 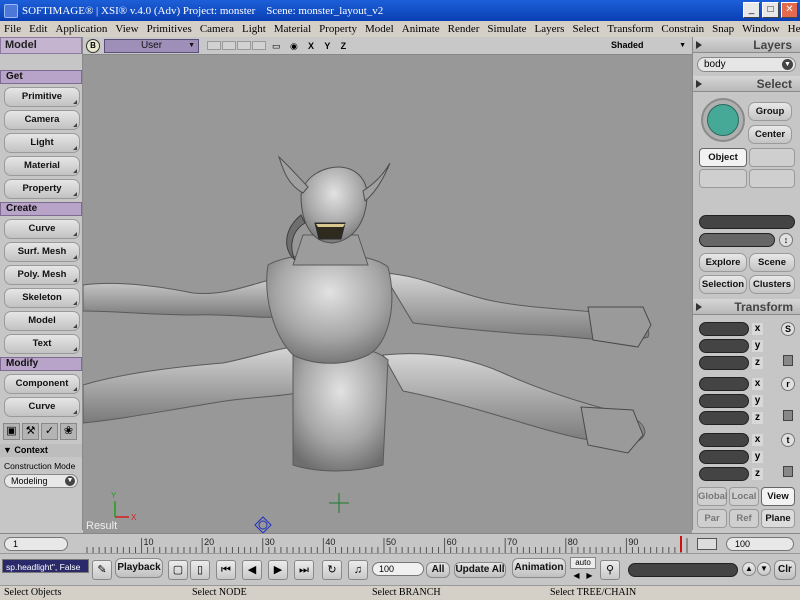 I want to click on timeline-ruler: 10 20 30 40 50 60 70 80 90, so click(x=388, y=544).